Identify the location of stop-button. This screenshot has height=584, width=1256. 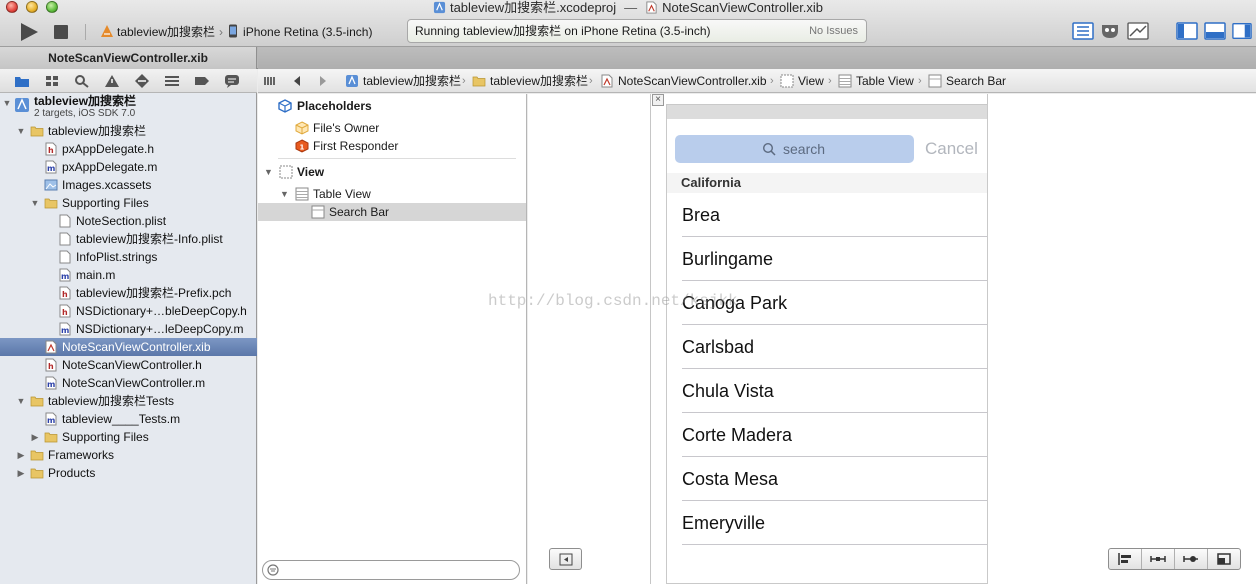
(61, 32).